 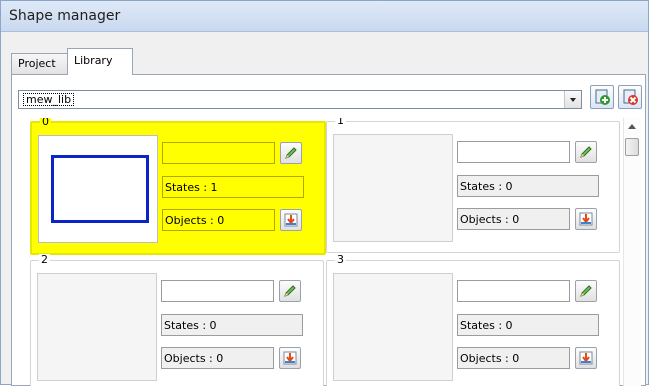 What do you see at coordinates (632, 147) in the screenshot?
I see `scrollbar-thumb` at bounding box center [632, 147].